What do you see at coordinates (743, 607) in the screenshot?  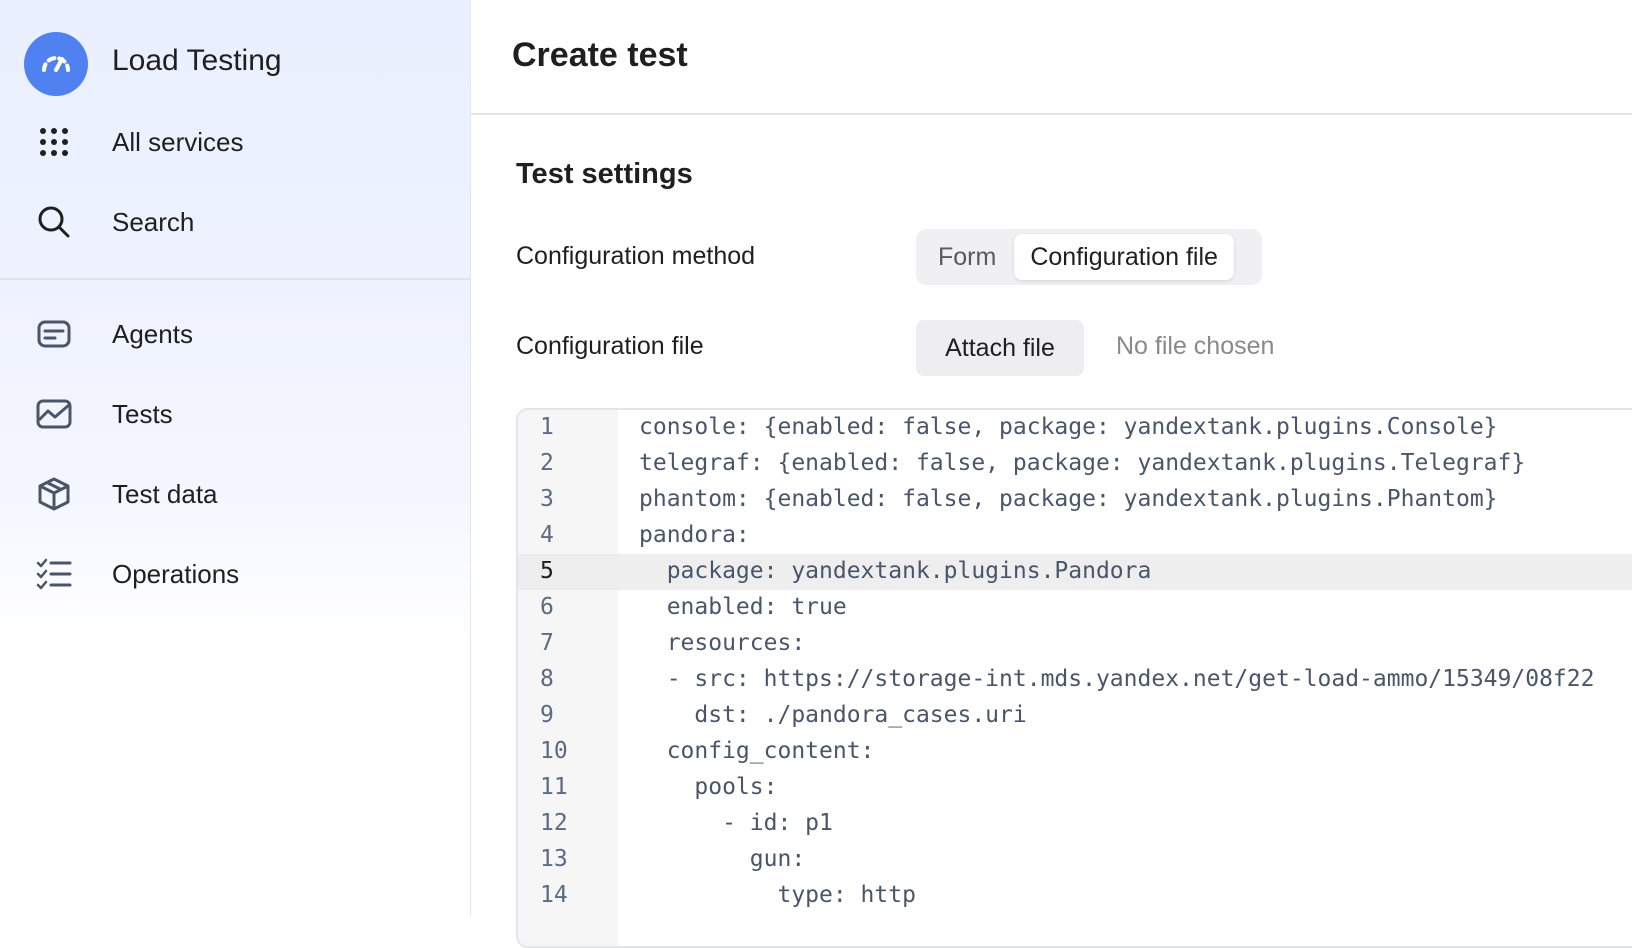 I see `code-text: enabled: true` at bounding box center [743, 607].